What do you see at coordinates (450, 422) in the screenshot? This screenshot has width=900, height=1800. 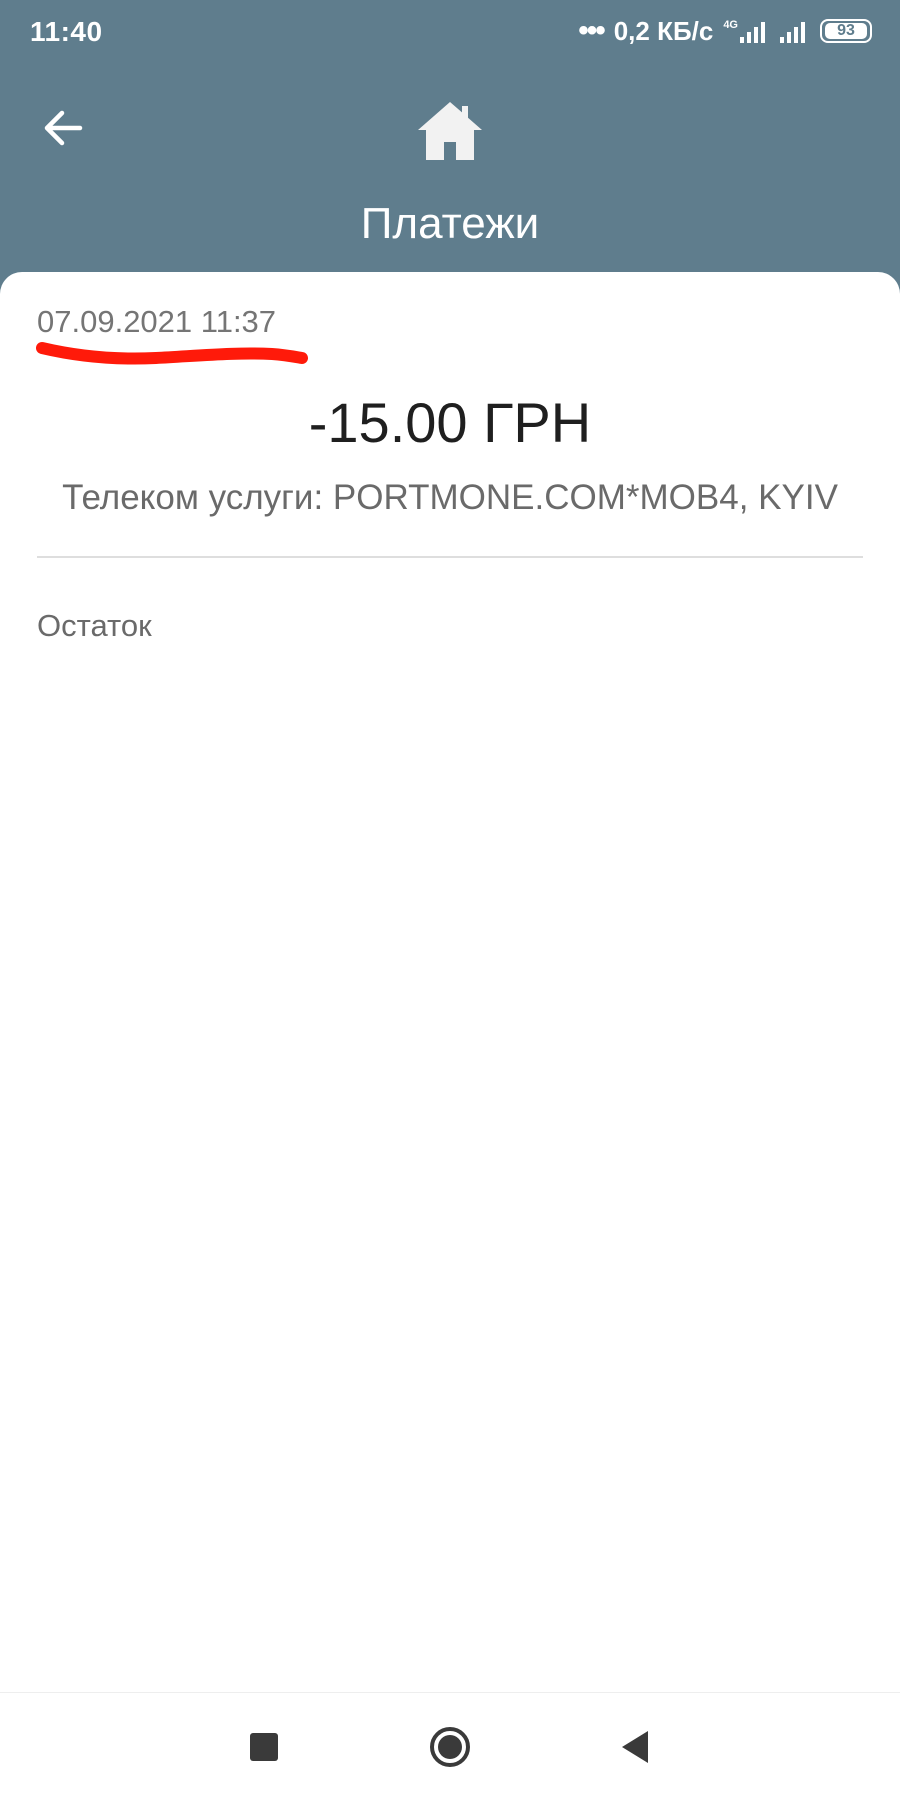 I see `transaction-amount: -15.00 ГРН` at bounding box center [450, 422].